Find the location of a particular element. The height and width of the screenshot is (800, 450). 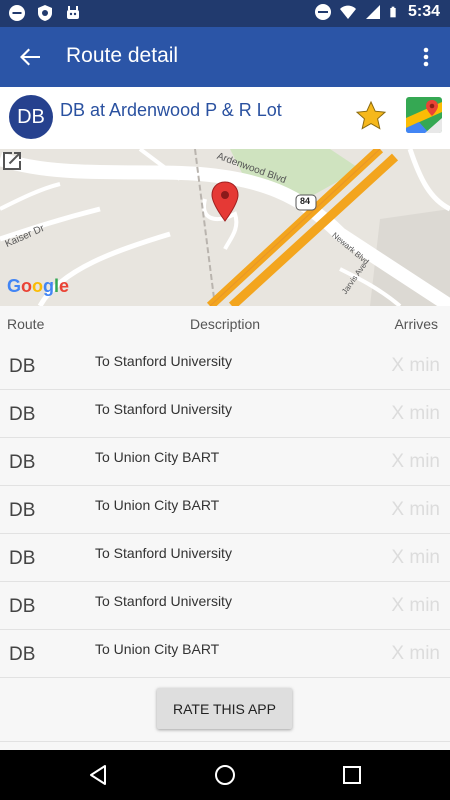

system-nav-bar is located at coordinates (225, 775).